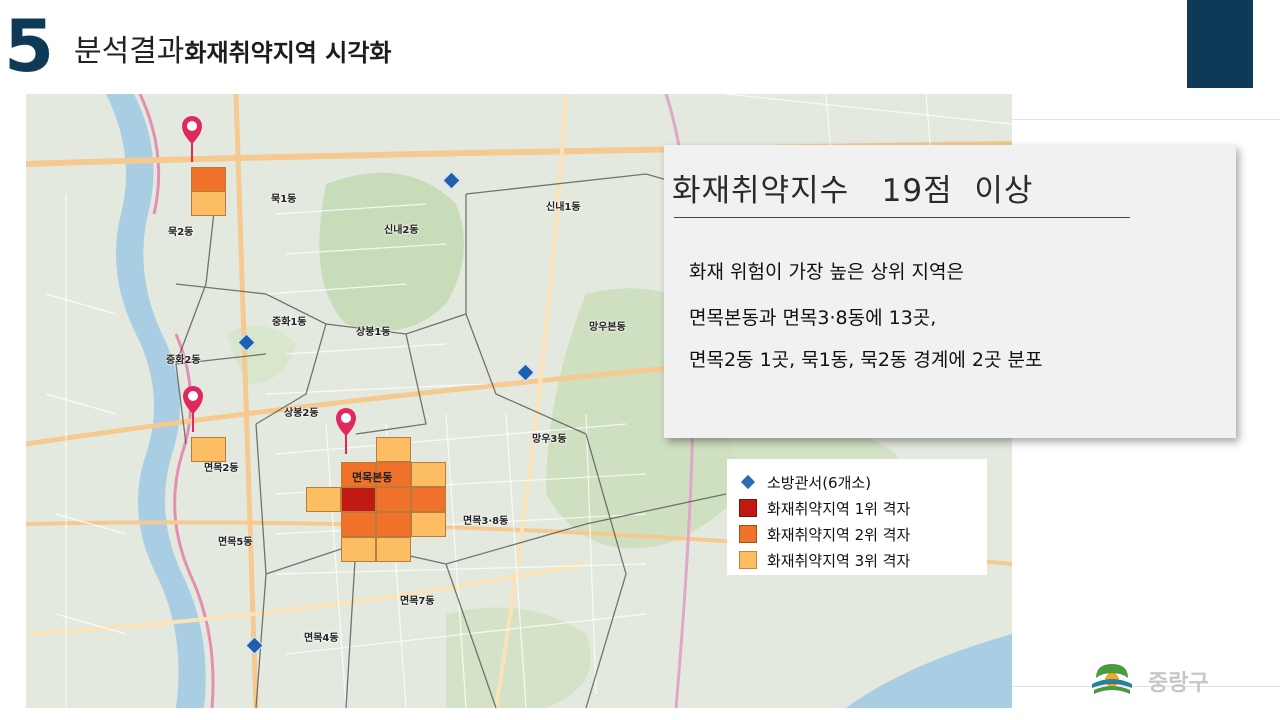 The image size is (1280, 720). What do you see at coordinates (902, 217) in the screenshot?
I see `info-box-divider` at bounding box center [902, 217].